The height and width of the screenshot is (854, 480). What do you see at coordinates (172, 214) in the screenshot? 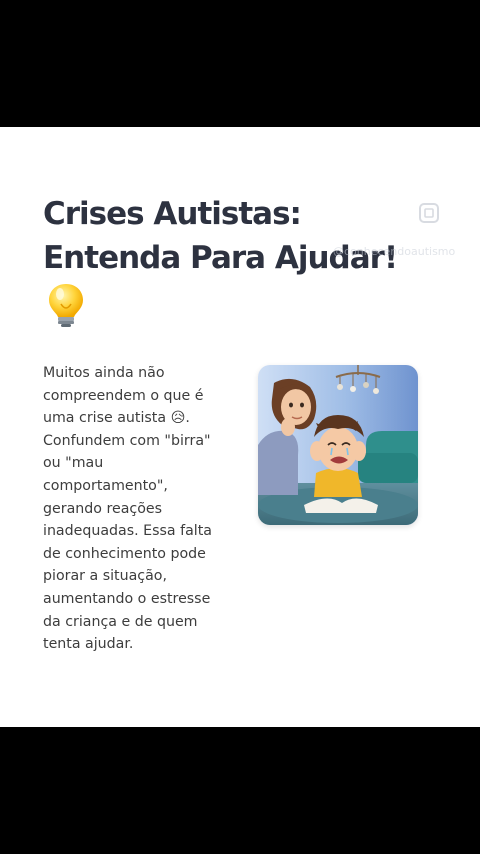
I see `post-title-line-1: Crises Autistas:` at bounding box center [172, 214].